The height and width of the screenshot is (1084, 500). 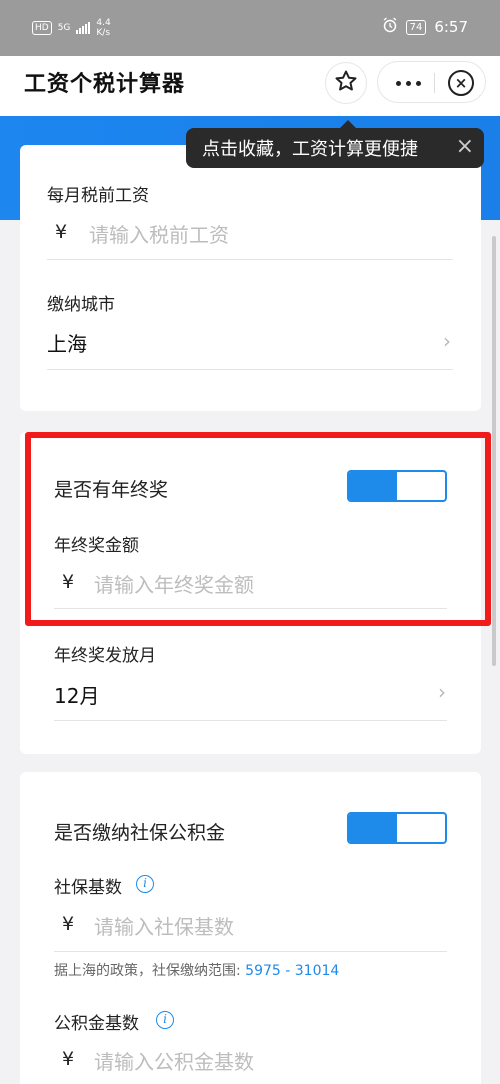 What do you see at coordinates (494, 451) in the screenshot?
I see `scrollbar` at bounding box center [494, 451].